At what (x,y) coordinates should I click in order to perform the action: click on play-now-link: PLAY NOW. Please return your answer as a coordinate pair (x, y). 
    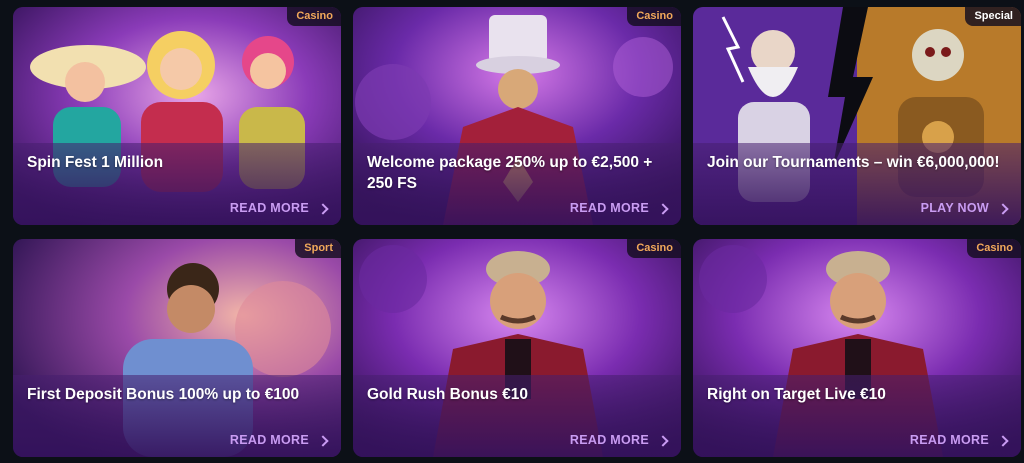
    Looking at the image, I should click on (964, 208).